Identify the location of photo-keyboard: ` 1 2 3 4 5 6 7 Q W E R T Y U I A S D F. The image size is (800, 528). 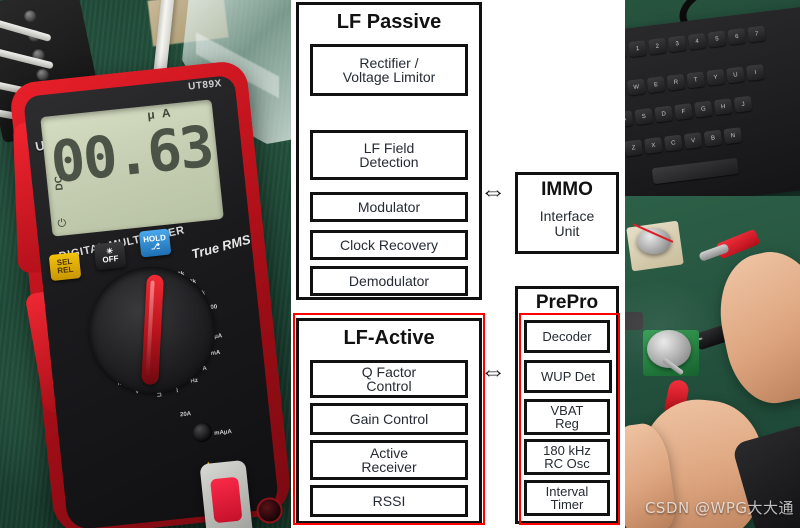
(712, 98).